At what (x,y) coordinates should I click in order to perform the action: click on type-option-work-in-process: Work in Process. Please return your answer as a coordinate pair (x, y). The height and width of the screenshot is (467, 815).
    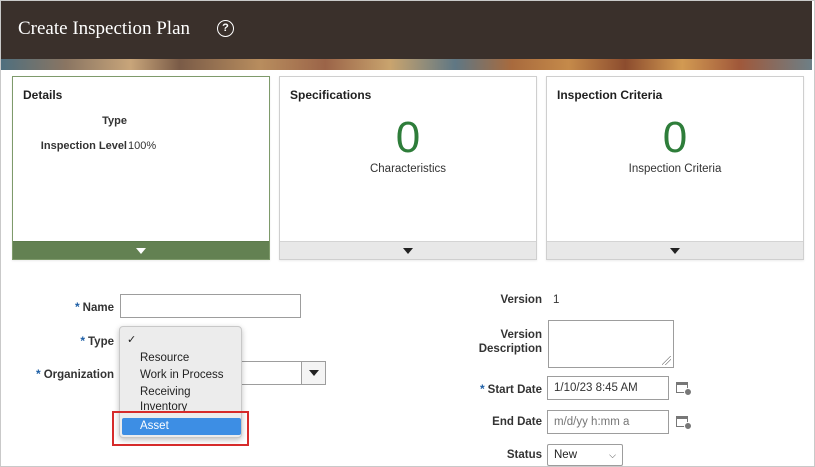
    Looking at the image, I should click on (180, 375).